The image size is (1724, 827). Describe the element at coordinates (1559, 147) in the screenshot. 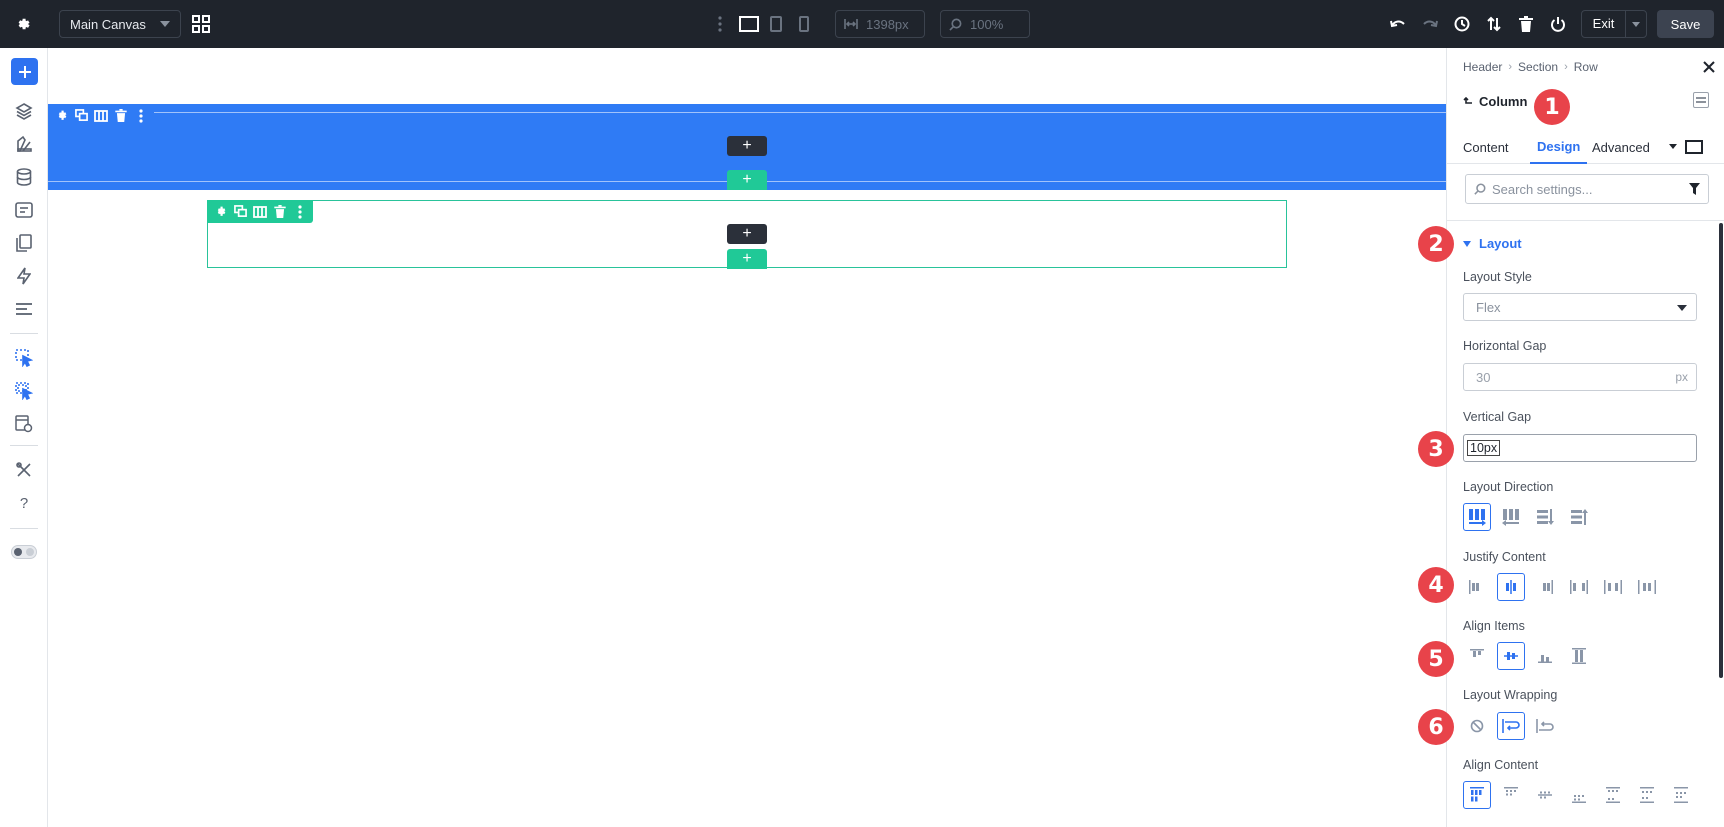

I see `tab-design: Design` at that location.